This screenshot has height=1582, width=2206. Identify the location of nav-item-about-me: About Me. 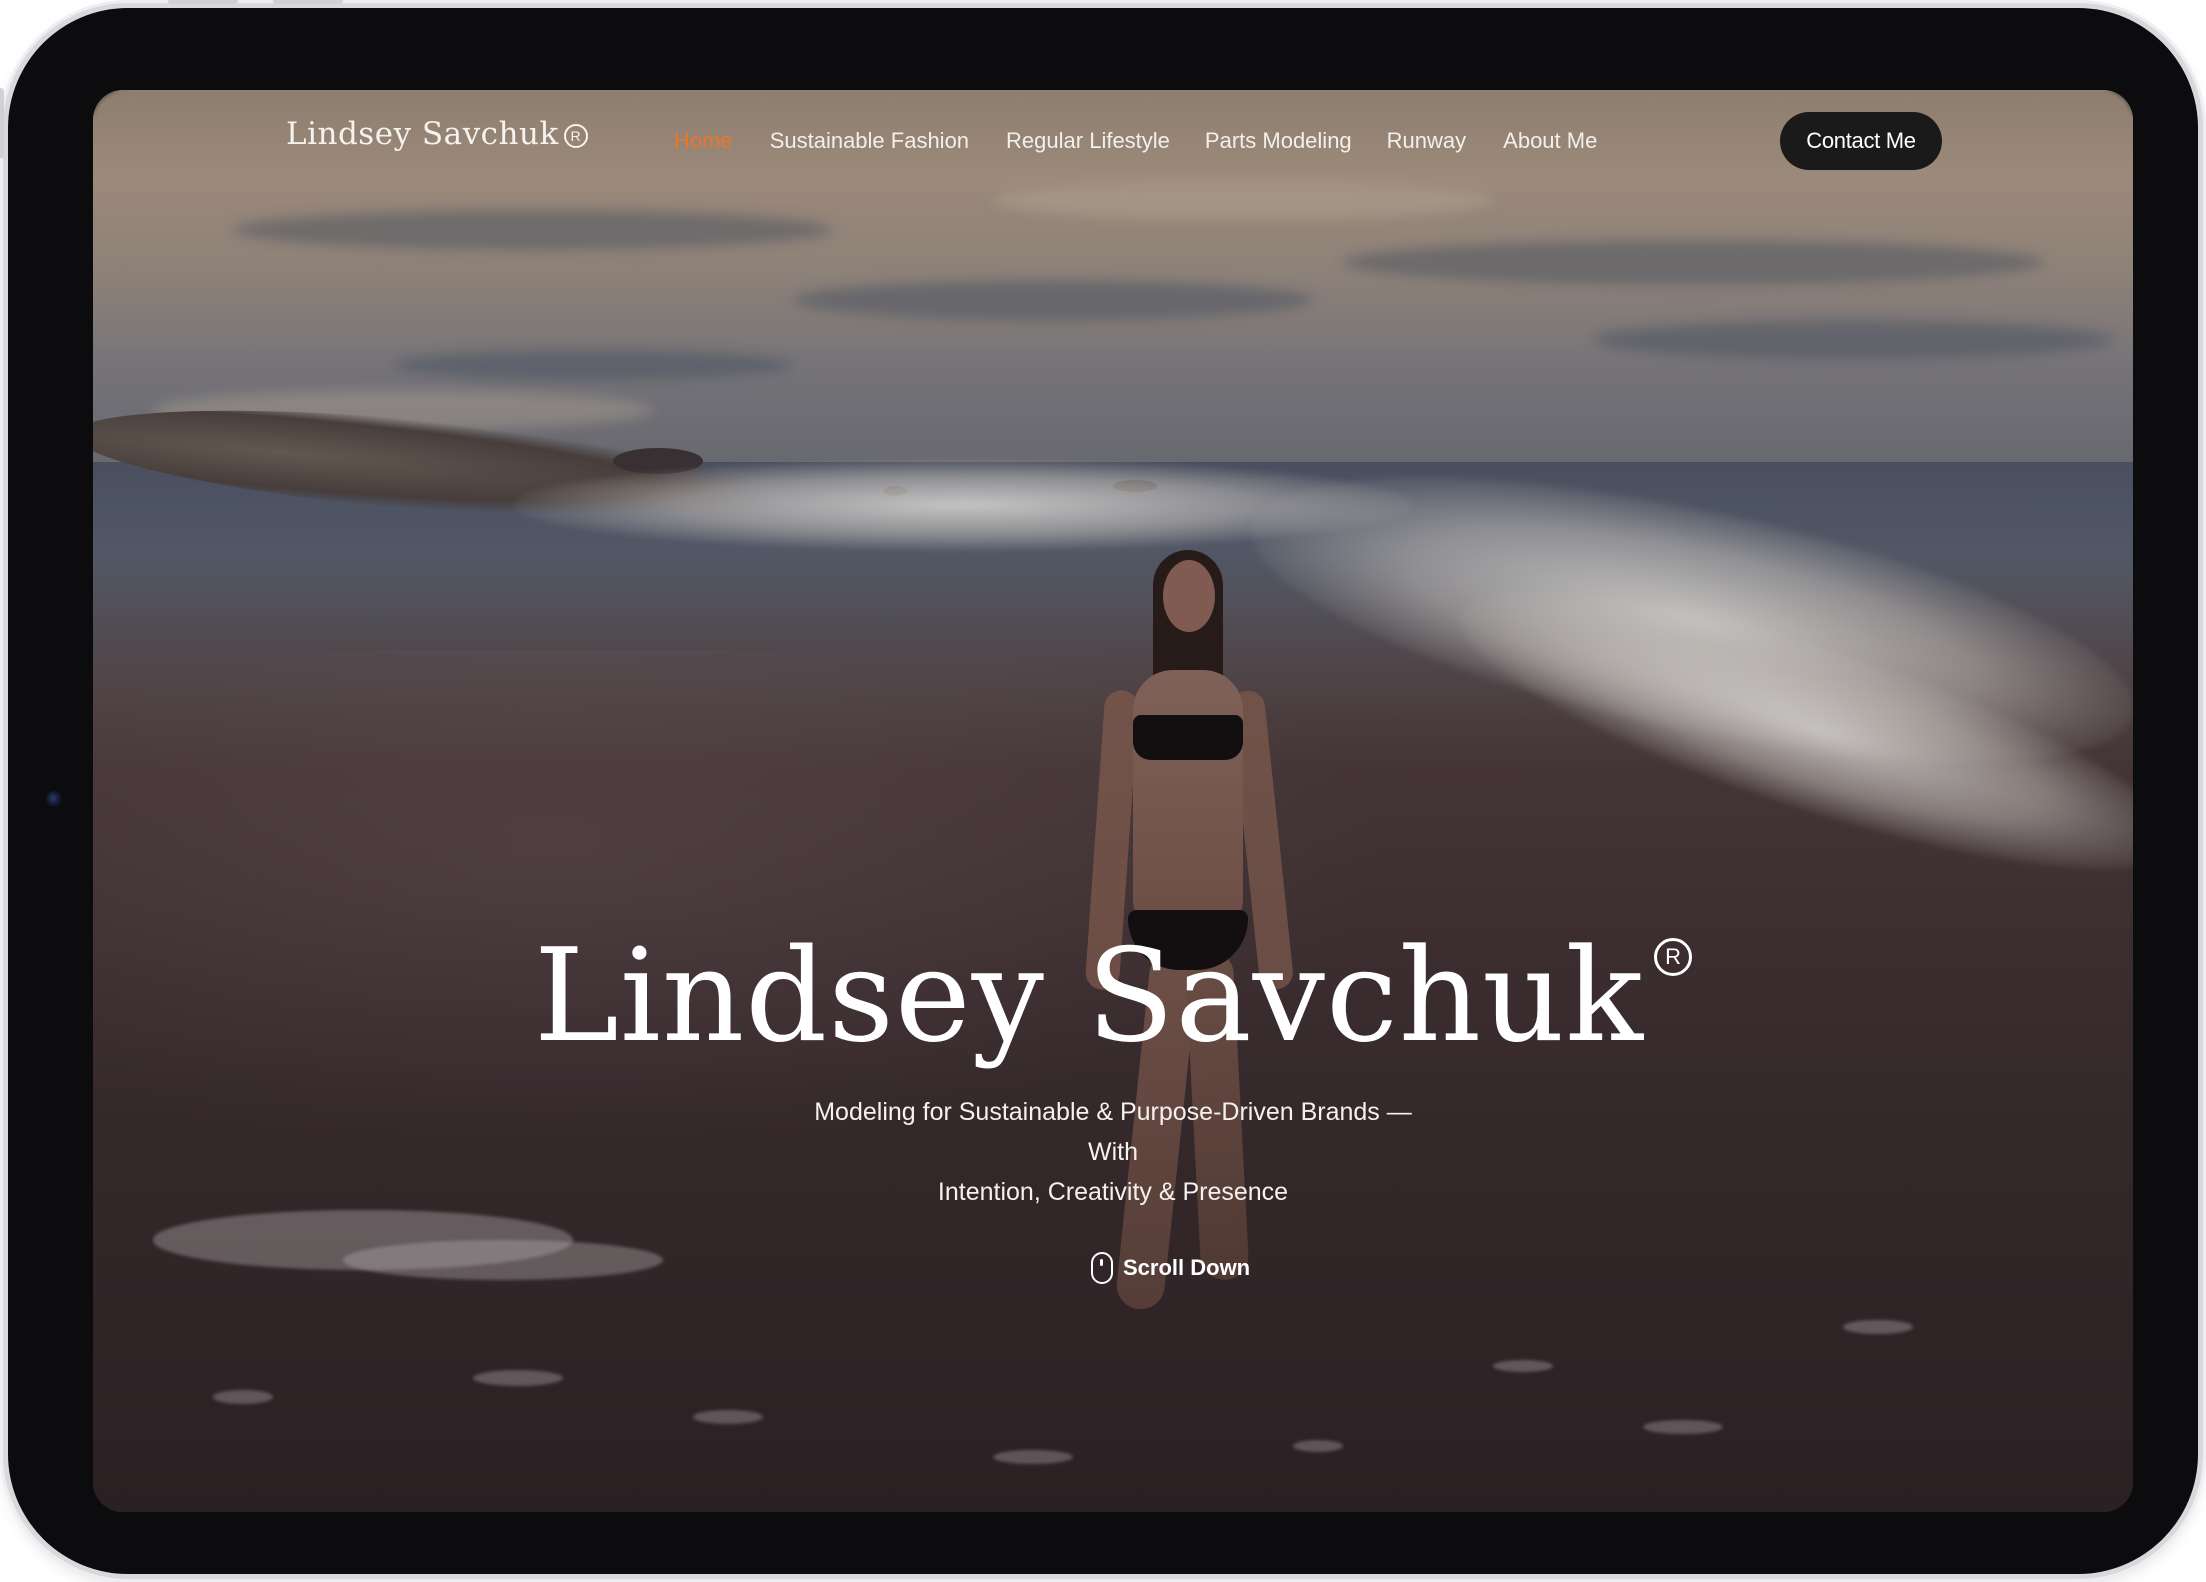
(1550, 141).